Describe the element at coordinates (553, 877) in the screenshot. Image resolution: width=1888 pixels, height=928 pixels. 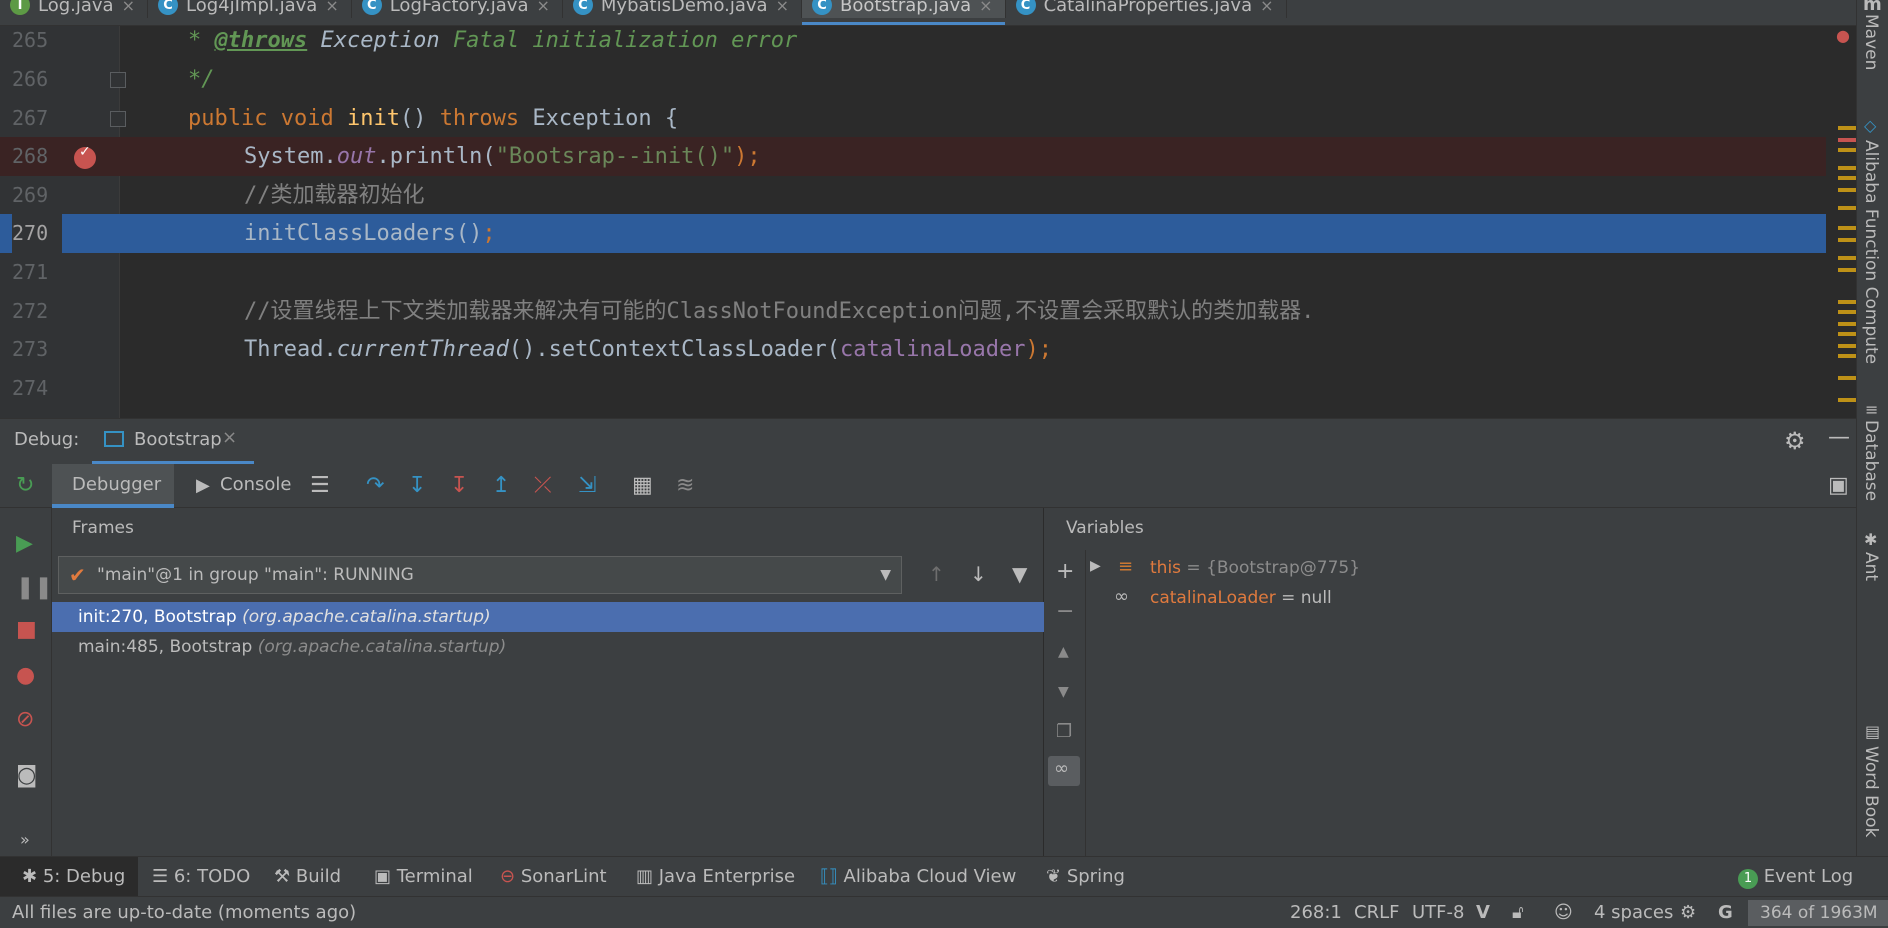
I see `toolwin-sonarlint: ⊖ SonarLint` at that location.